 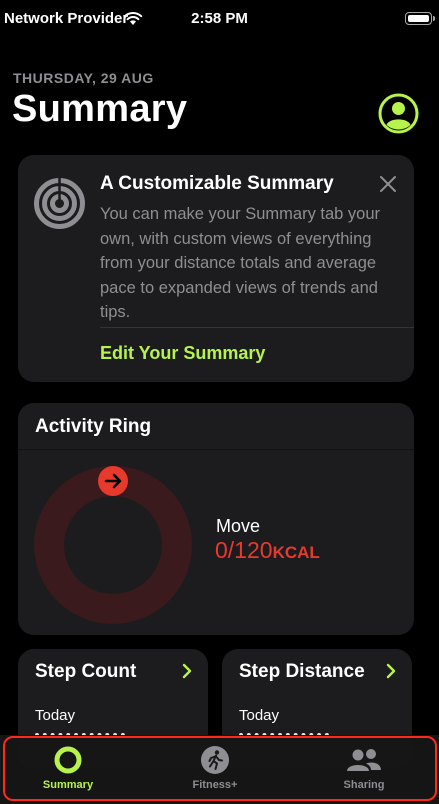 I want to click on status-bar: Network Provider 2:58 PM, so click(x=219, y=20).